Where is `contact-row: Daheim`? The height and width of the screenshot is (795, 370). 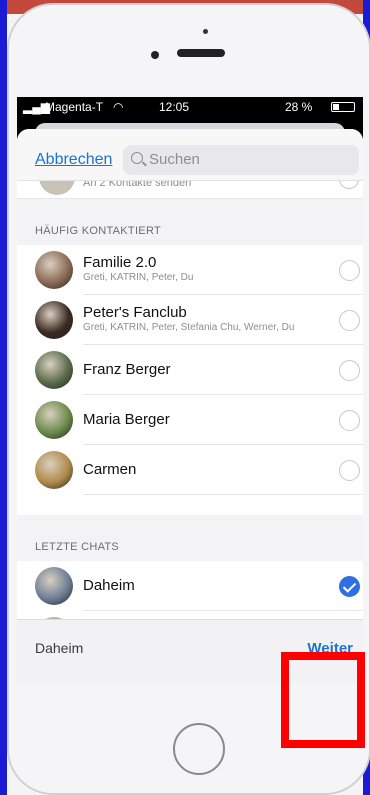
contact-row: Daheim is located at coordinates (190, 586).